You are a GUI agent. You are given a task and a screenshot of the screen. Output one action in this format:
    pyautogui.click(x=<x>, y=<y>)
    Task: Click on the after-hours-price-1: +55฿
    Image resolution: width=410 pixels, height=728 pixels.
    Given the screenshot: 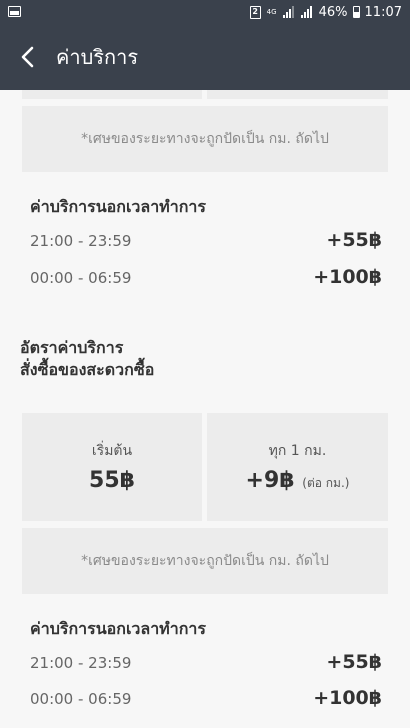 What is the action you would take?
    pyautogui.click(x=354, y=240)
    